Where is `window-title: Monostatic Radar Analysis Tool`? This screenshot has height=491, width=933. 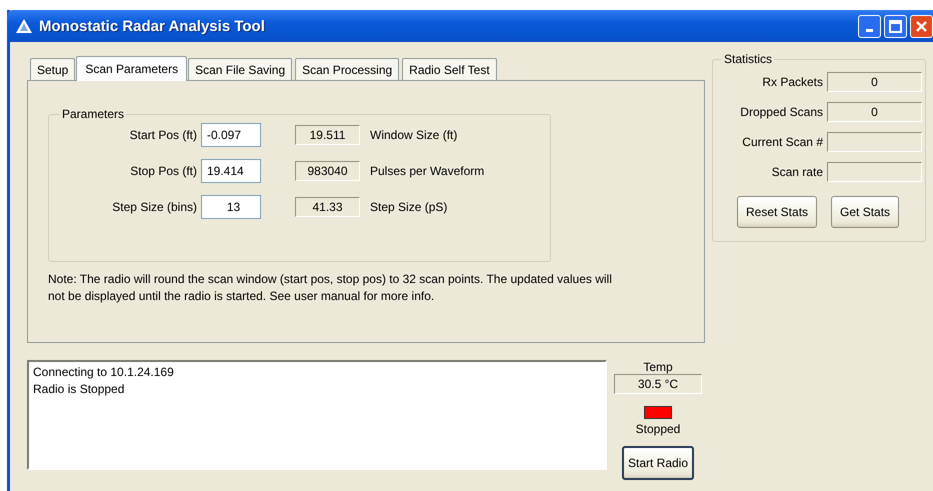
window-title: Monostatic Radar Analysis Tool is located at coordinates (152, 26).